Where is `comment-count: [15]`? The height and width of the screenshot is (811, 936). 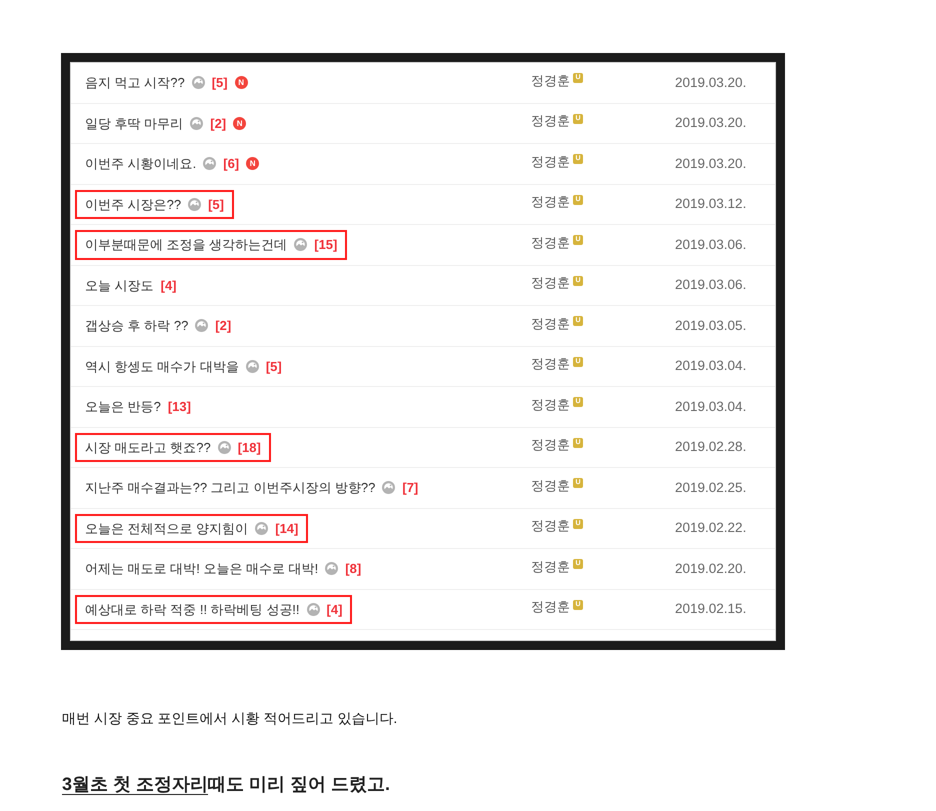
comment-count: [15] is located at coordinates (326, 244).